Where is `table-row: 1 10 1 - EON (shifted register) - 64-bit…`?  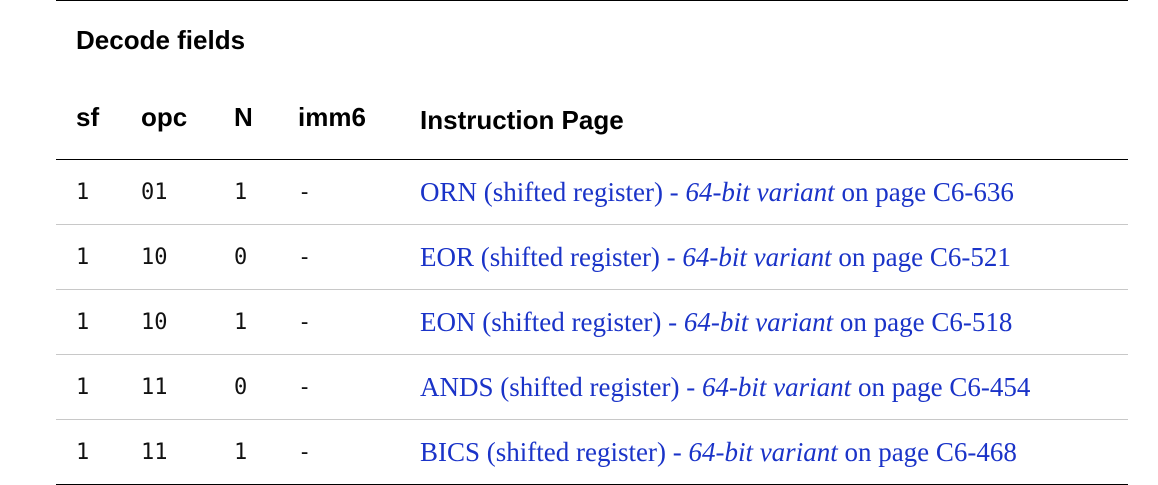
table-row: 1 10 1 - EON (shifted register) - 64-bit… is located at coordinates (592, 322).